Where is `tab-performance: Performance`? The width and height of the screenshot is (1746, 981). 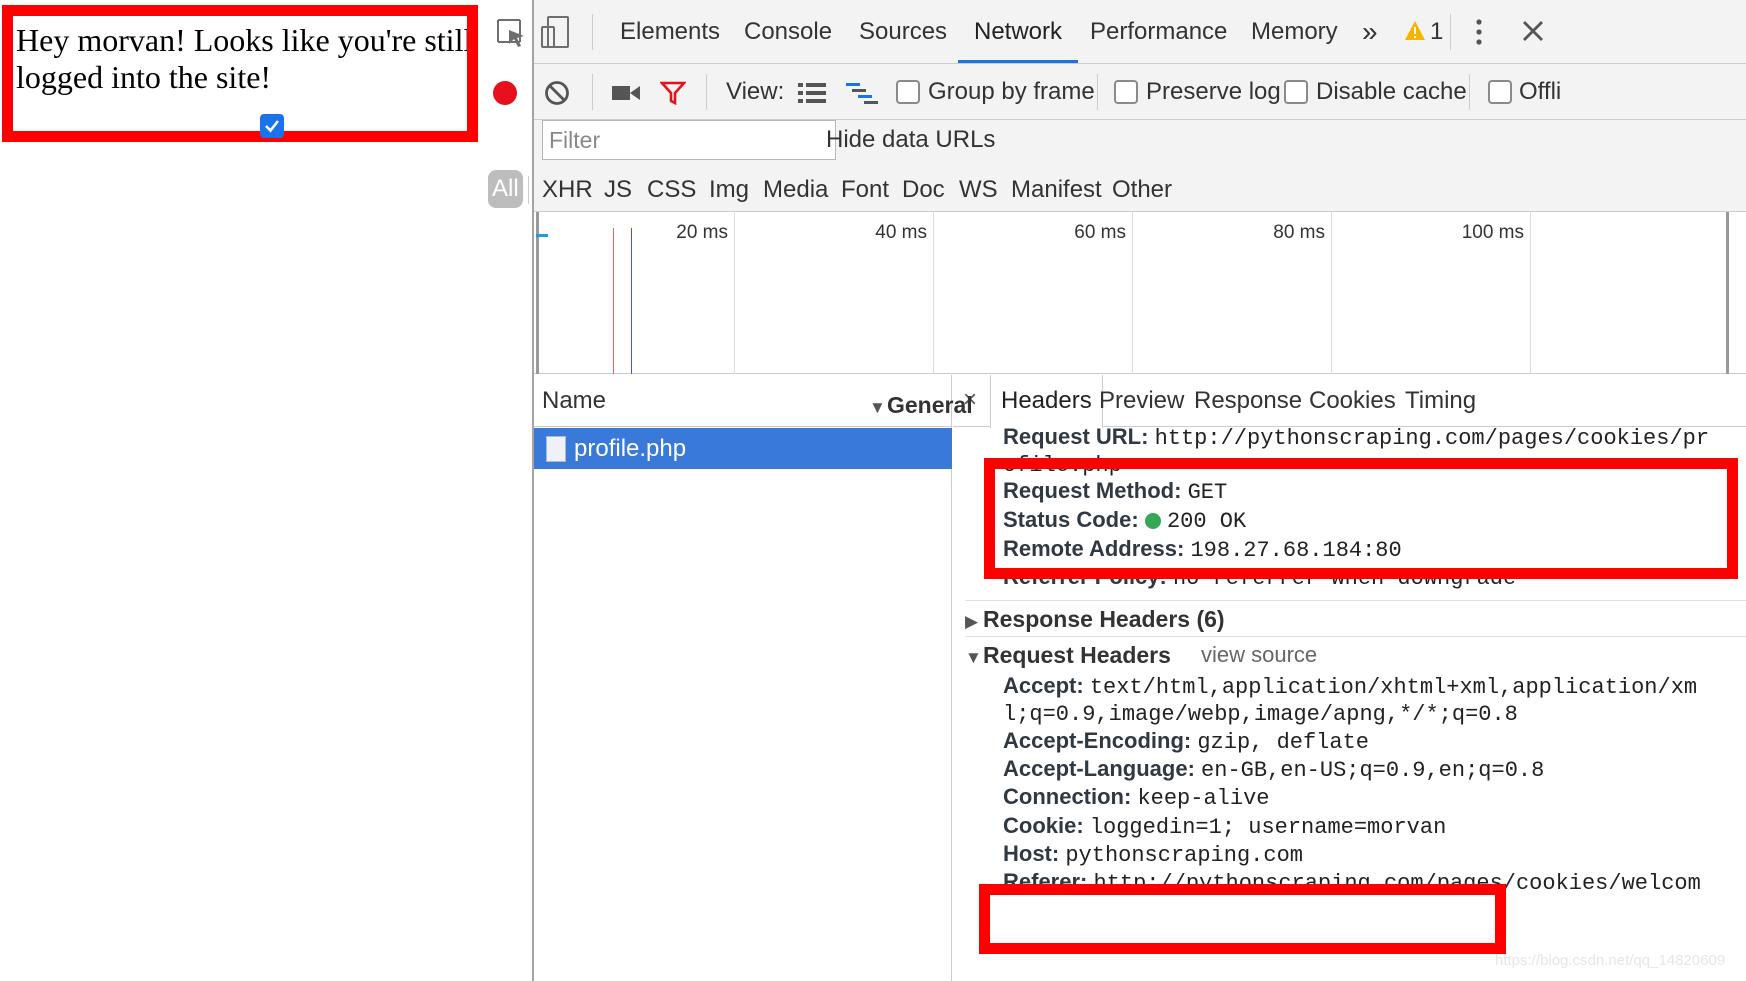
tab-performance: Performance is located at coordinates (1158, 31).